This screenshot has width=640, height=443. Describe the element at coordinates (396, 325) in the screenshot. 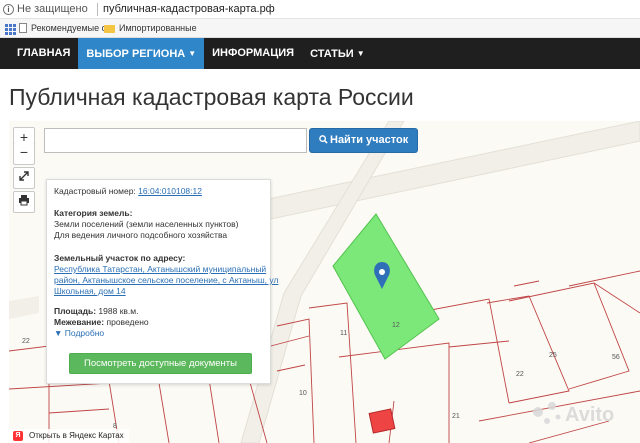

I see `plot-label: 12` at that location.